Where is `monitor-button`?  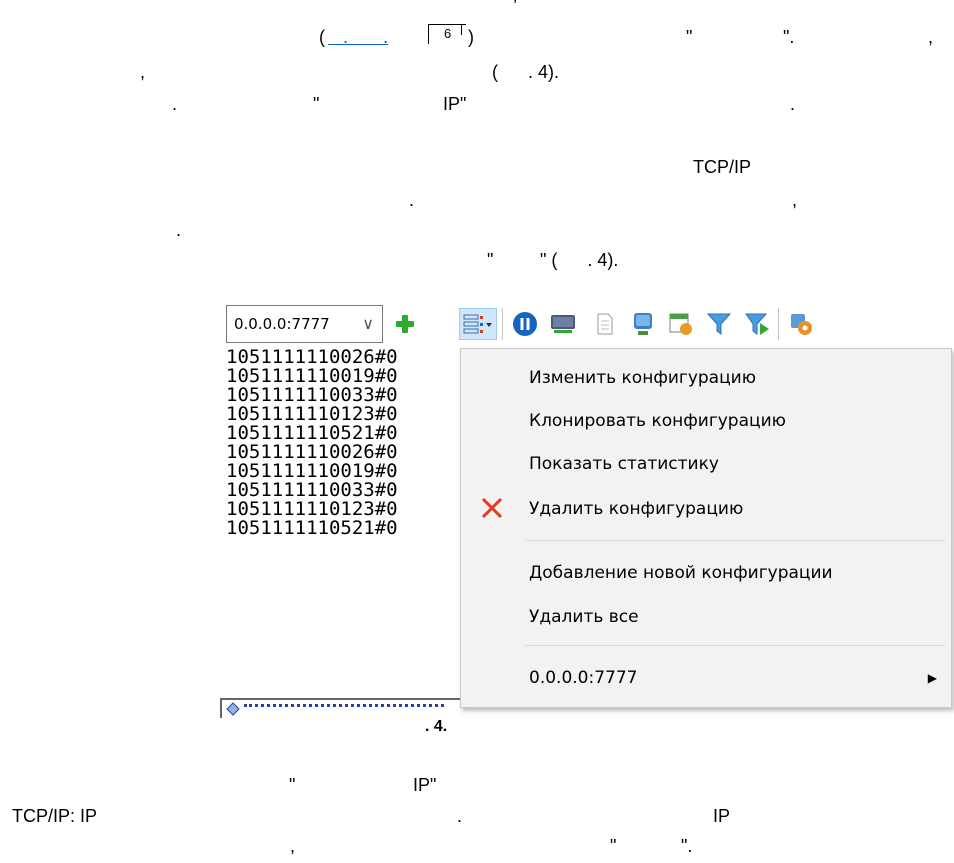 monitor-button is located at coordinates (643, 324).